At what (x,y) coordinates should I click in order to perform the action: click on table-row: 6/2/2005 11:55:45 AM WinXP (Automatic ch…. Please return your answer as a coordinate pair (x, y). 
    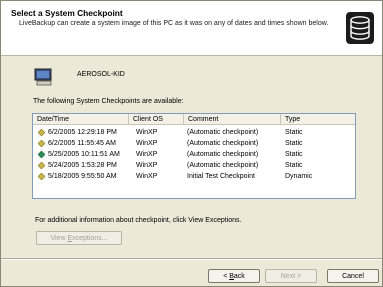
    Looking at the image, I should click on (194, 143).